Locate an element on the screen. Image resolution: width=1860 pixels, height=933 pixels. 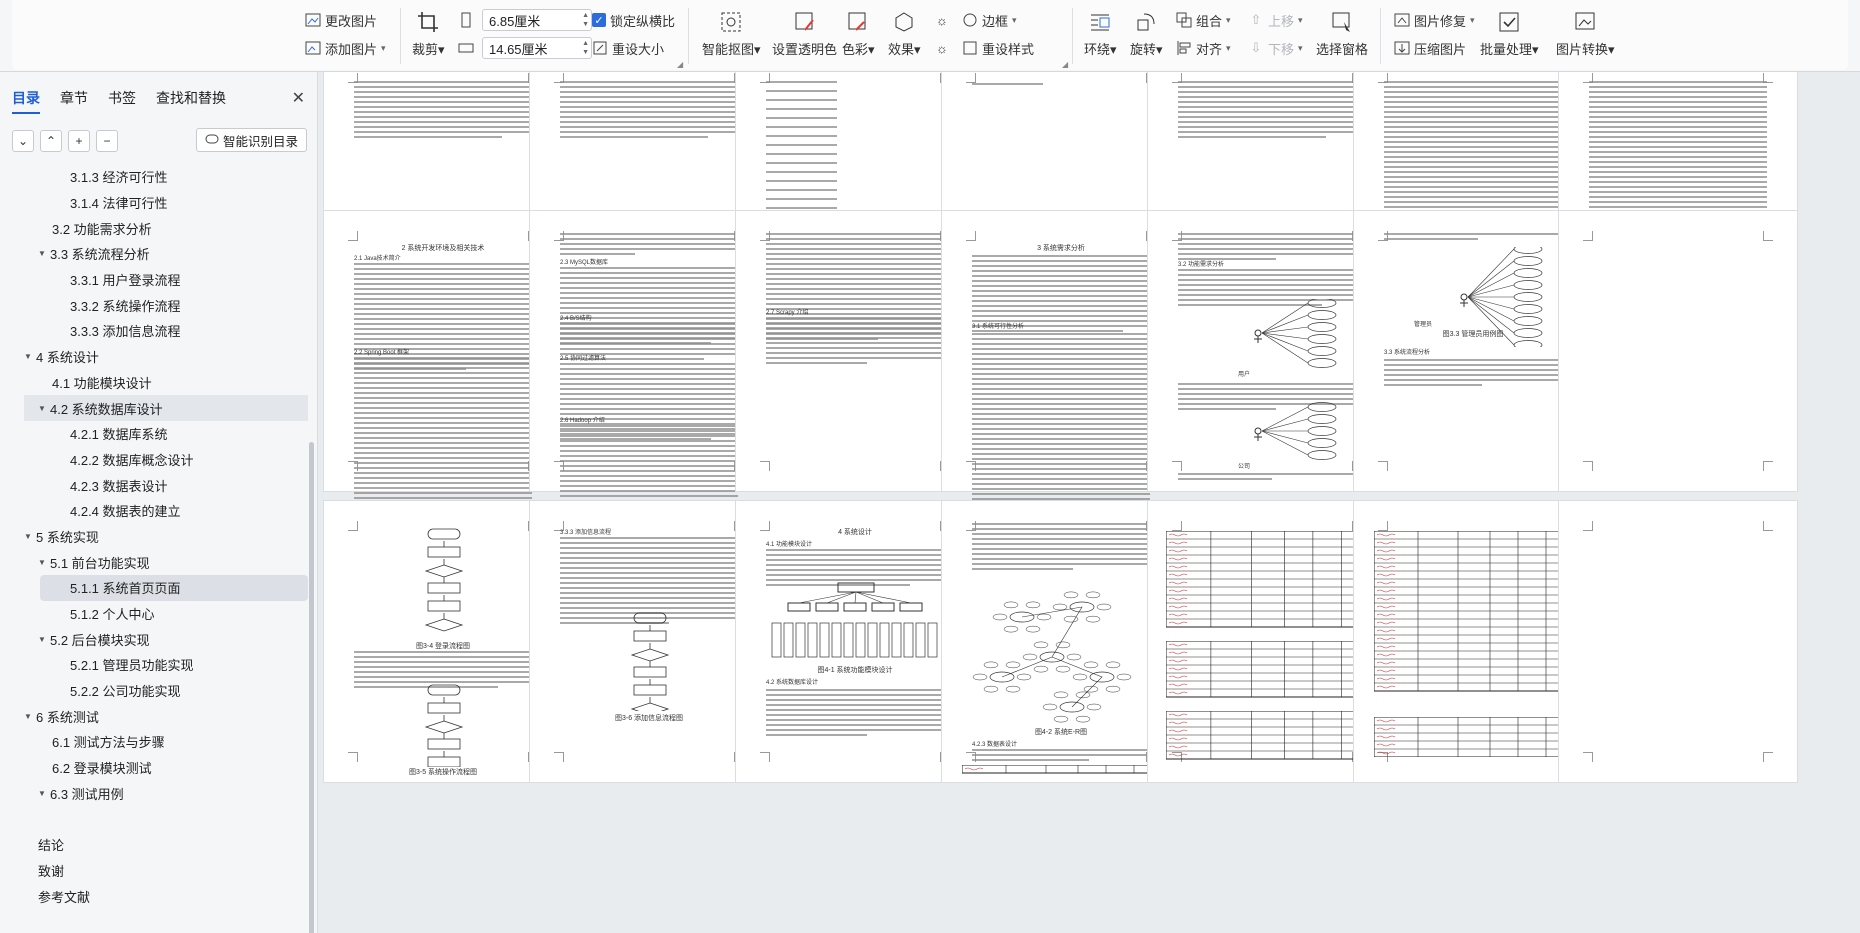
tab-find-replace: 查找和替换 is located at coordinates (191, 101).